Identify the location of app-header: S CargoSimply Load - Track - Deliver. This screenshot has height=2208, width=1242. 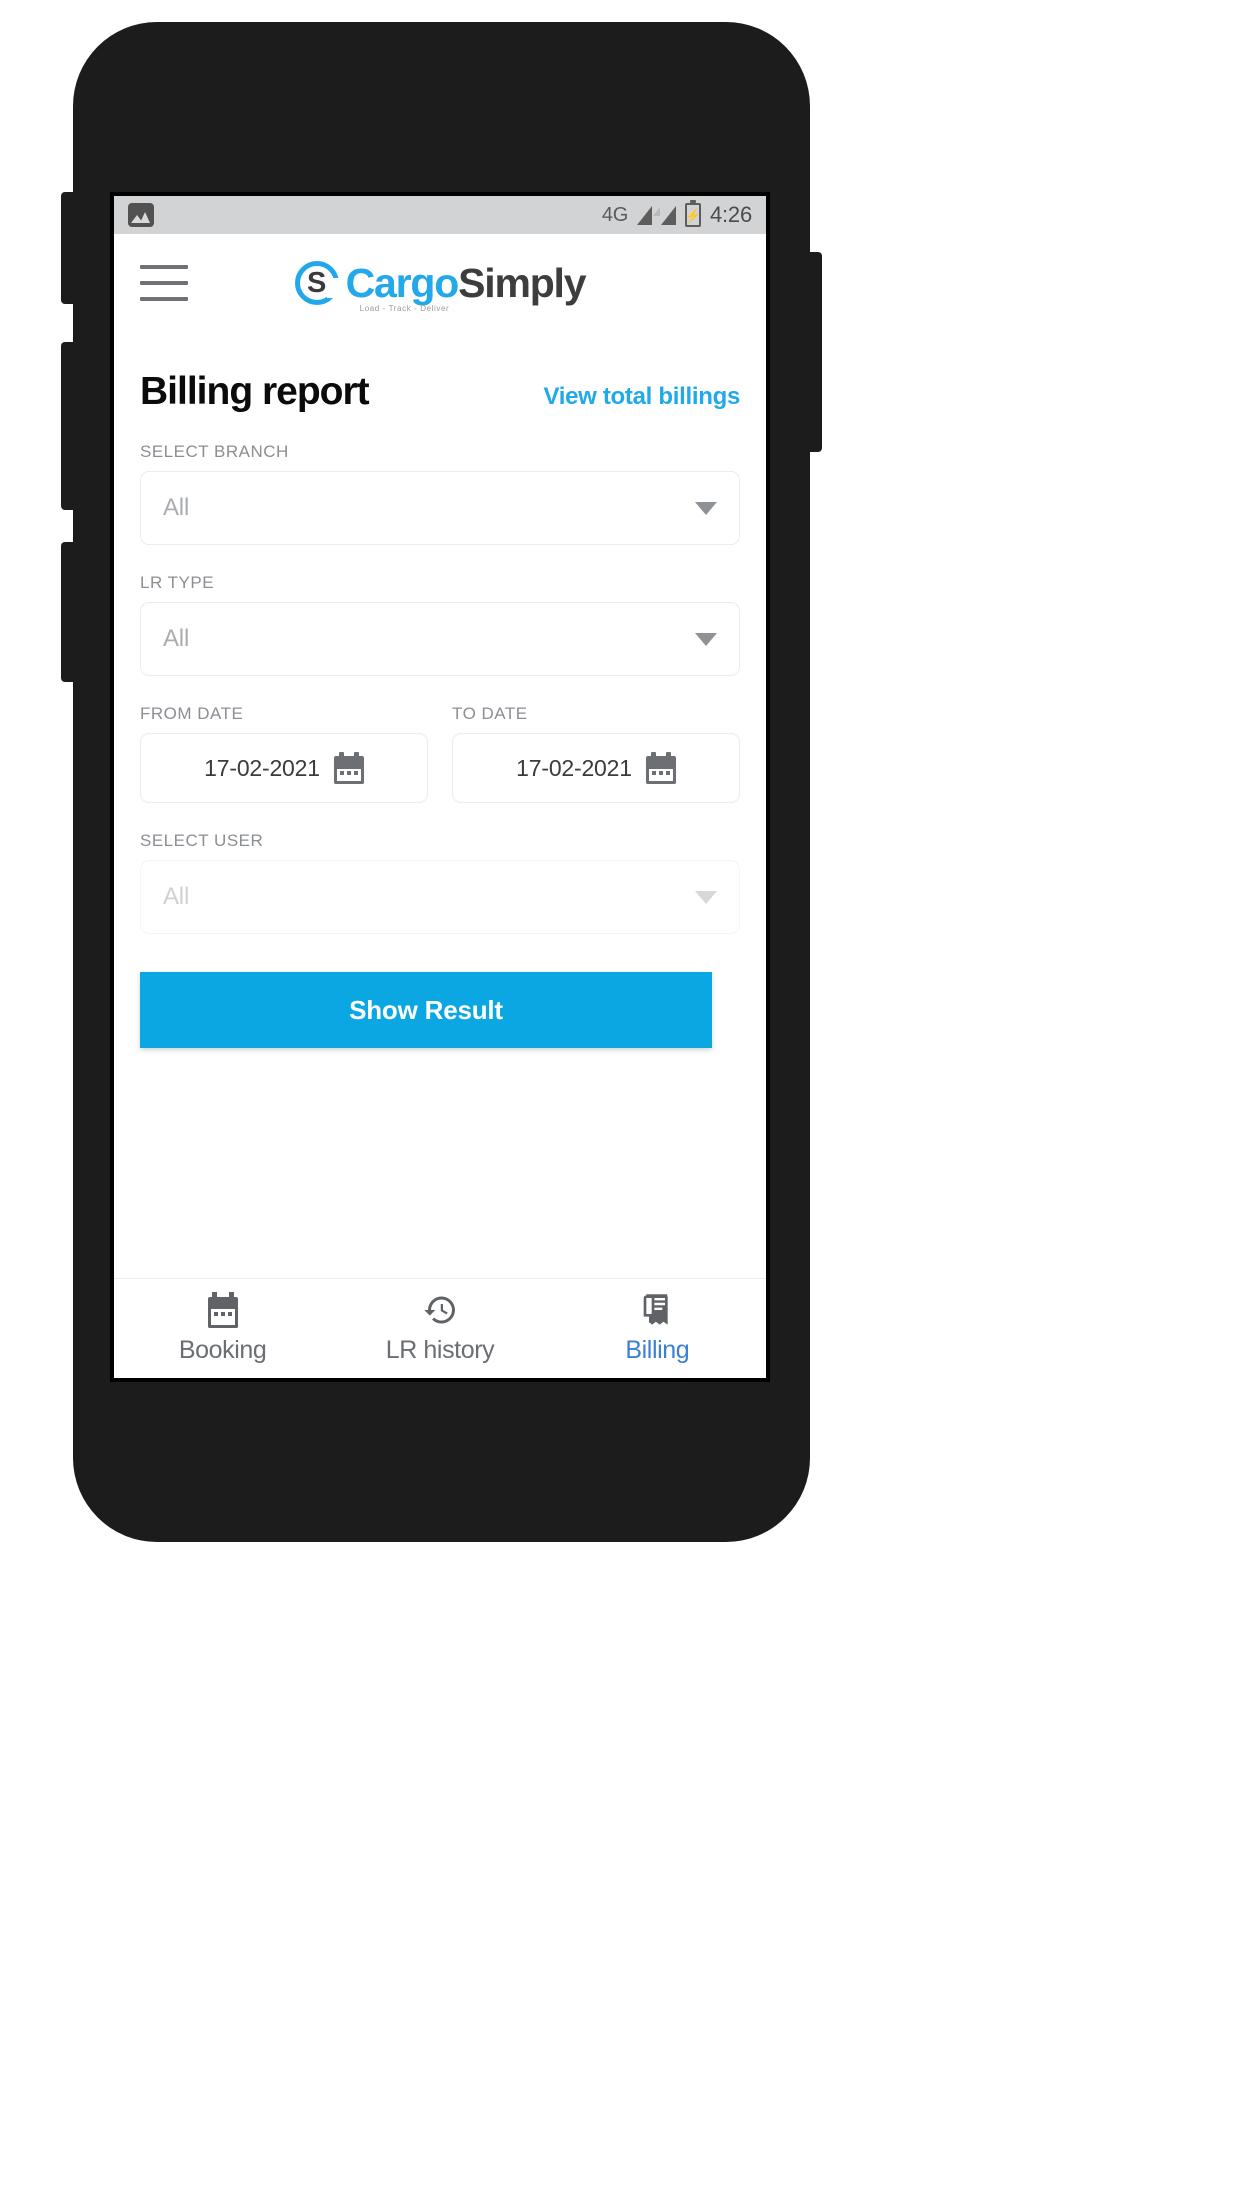
(440, 283).